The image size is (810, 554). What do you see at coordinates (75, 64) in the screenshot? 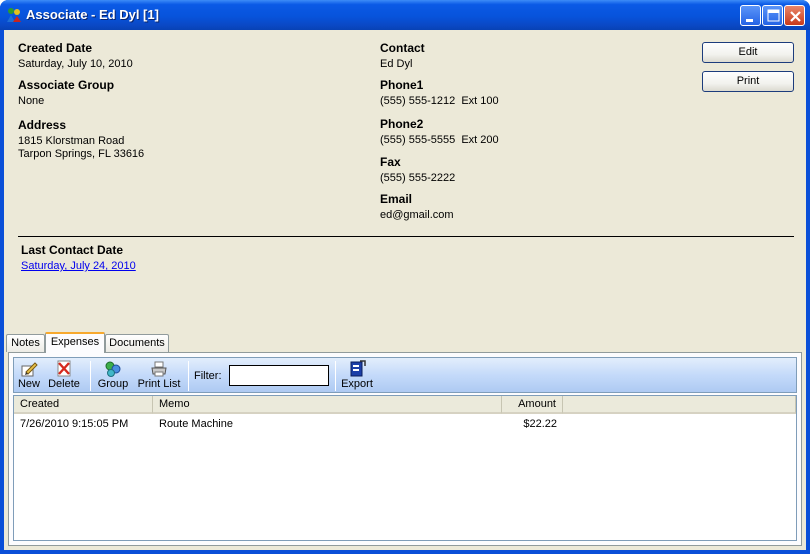
I see `created-date-value: Saturday, July 10, 2010` at bounding box center [75, 64].